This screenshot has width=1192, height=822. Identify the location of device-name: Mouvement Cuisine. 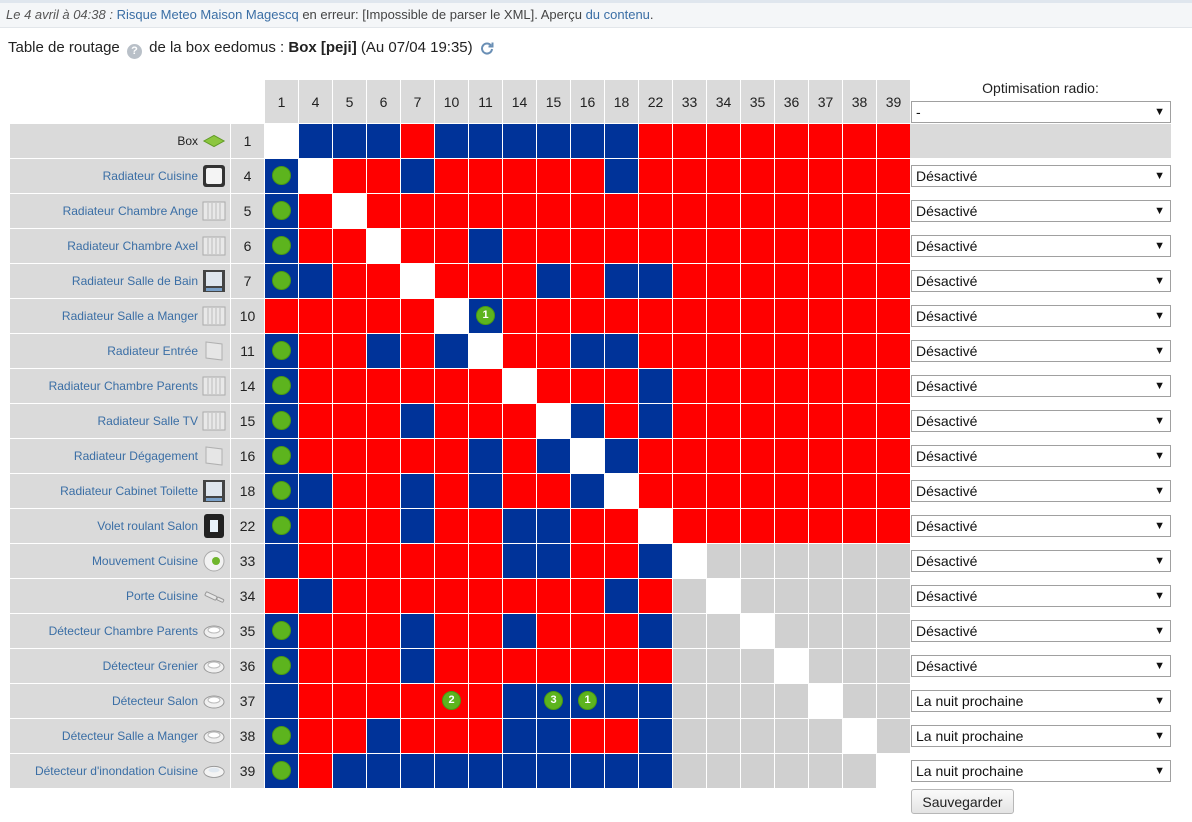
(145, 561).